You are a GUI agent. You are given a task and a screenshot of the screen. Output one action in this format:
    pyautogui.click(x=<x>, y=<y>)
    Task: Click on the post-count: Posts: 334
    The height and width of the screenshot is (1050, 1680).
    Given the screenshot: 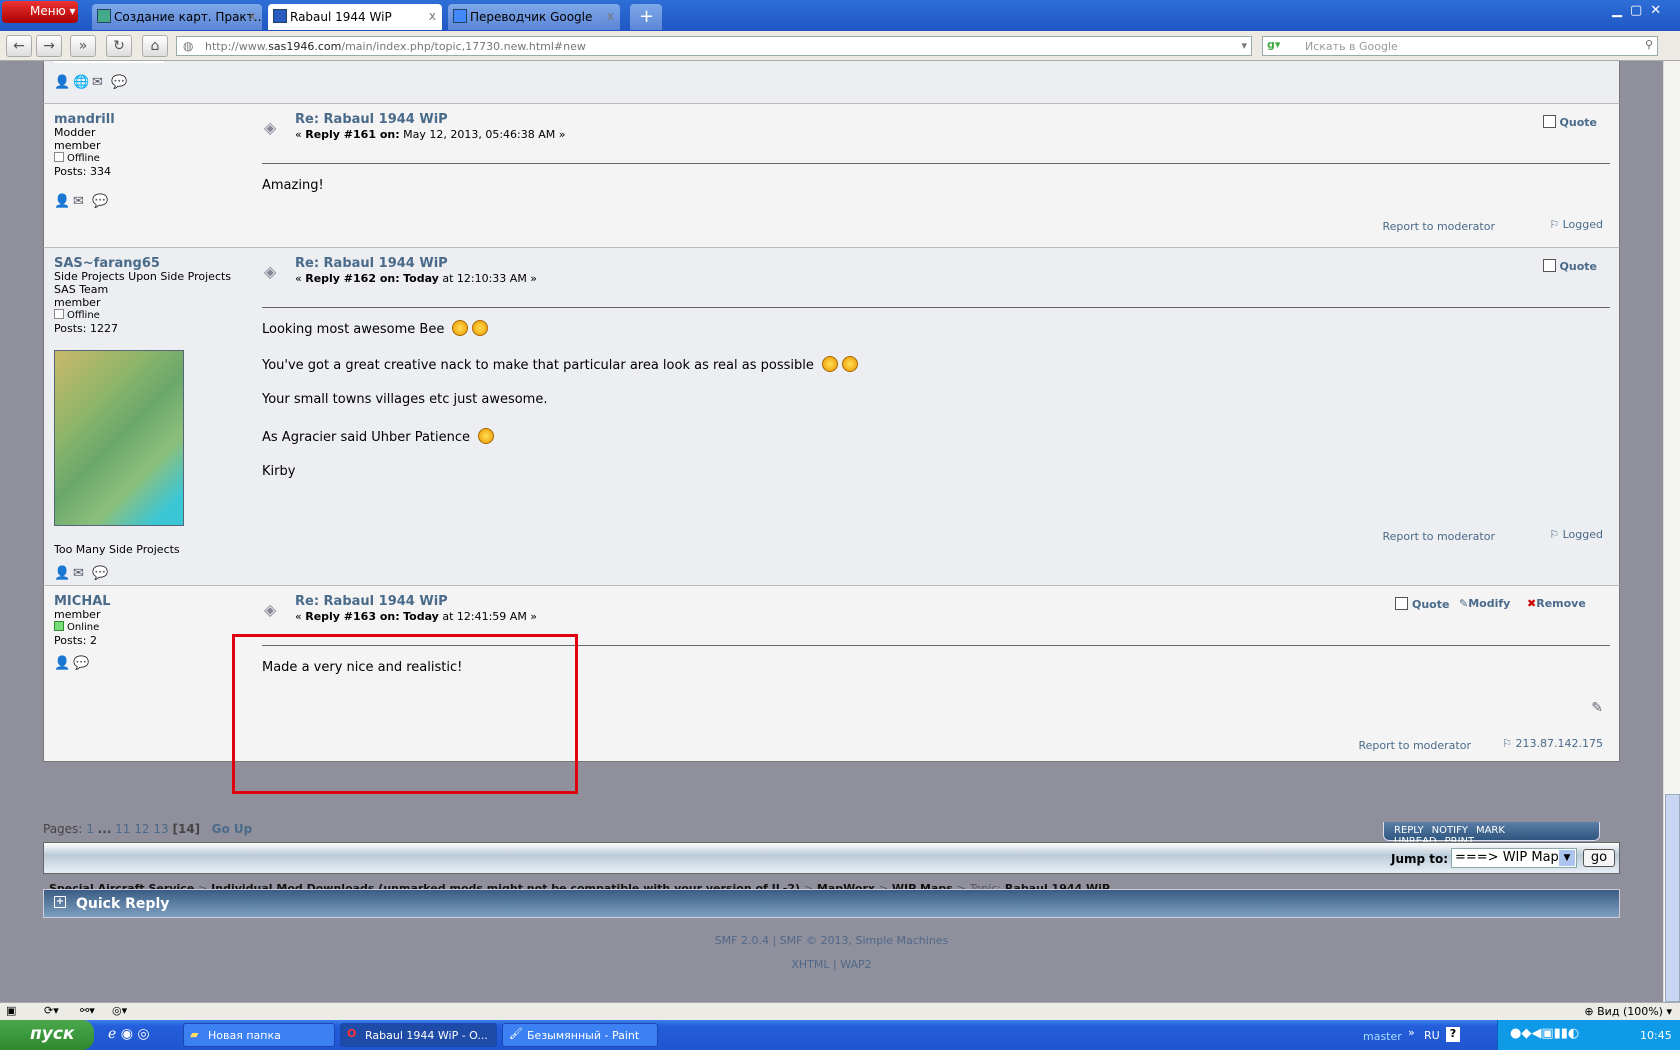 What is the action you would take?
    pyautogui.click(x=82, y=171)
    